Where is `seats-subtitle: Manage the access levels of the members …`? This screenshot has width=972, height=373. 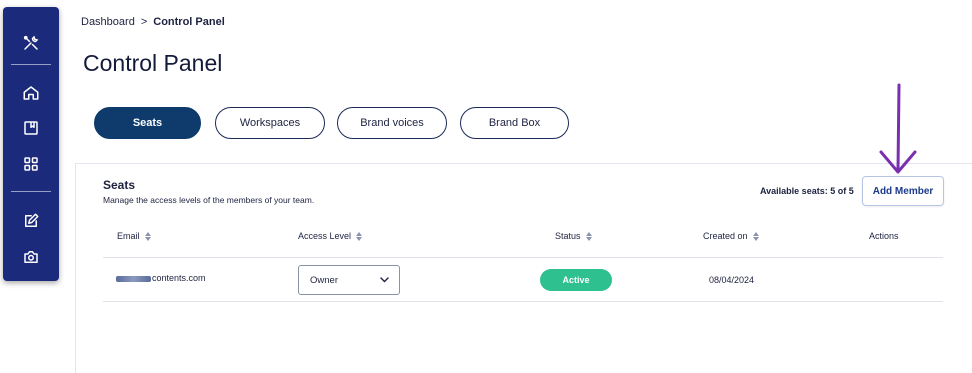
seats-subtitle: Manage the access levels of the members … is located at coordinates (209, 200).